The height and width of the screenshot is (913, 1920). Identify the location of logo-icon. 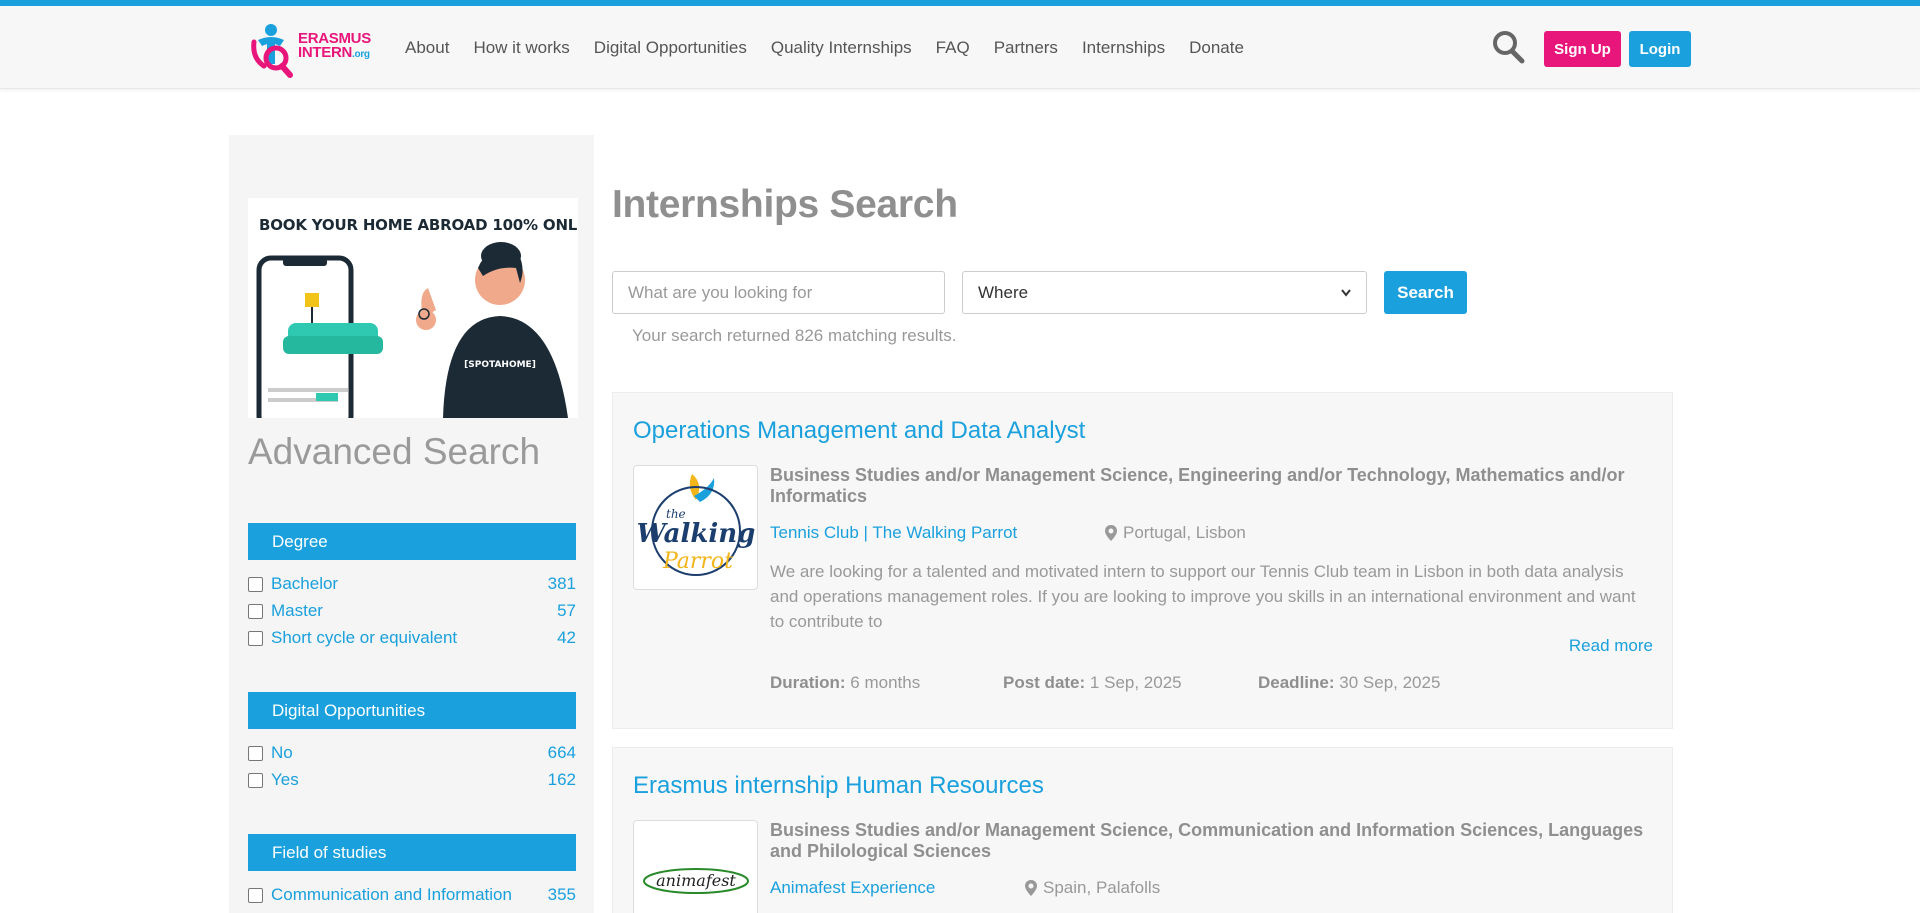
(272, 51).